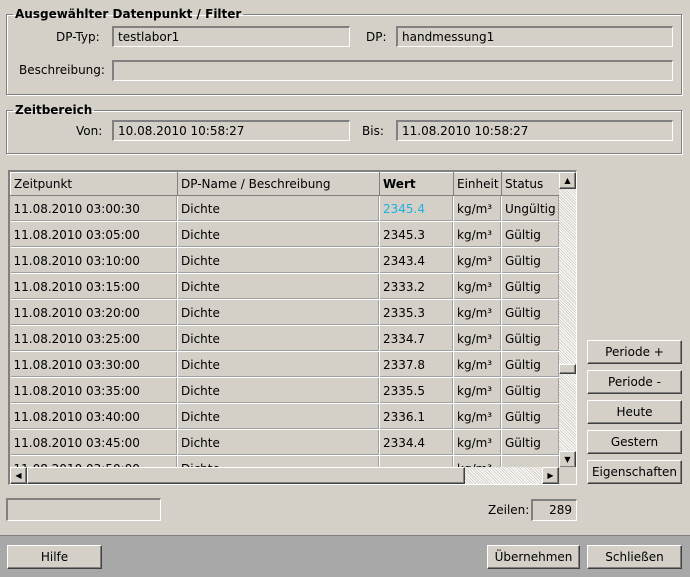 The image size is (690, 577). I want to click on scroll-down-icon: ▼, so click(567, 459).